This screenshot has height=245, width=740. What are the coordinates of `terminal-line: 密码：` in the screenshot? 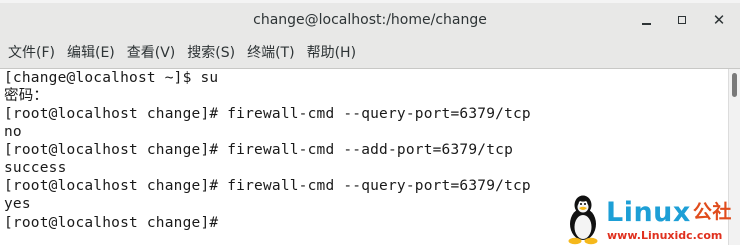 It's located at (26, 96).